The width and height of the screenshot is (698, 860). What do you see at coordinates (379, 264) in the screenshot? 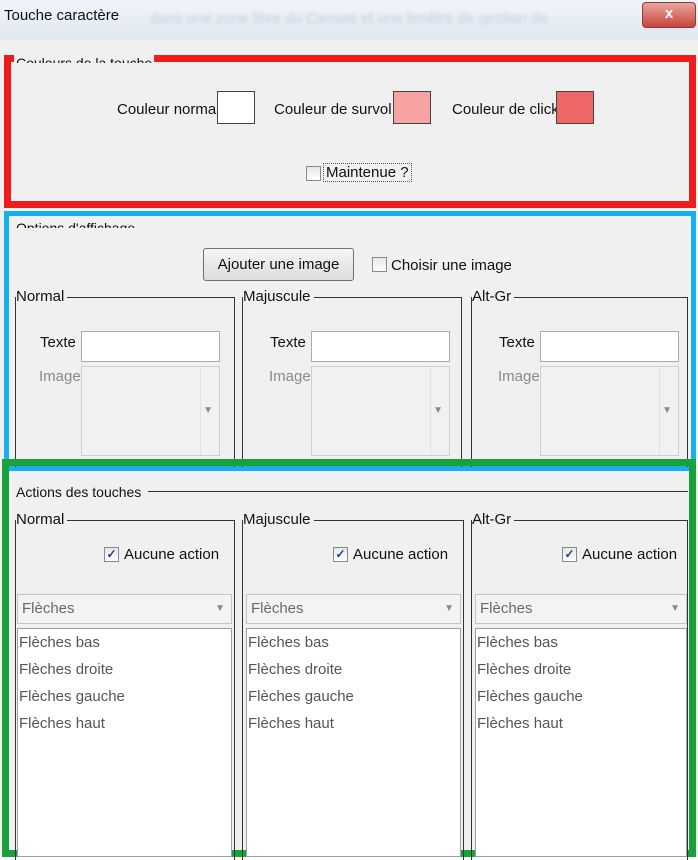
I see `choose-image-checkbox` at bounding box center [379, 264].